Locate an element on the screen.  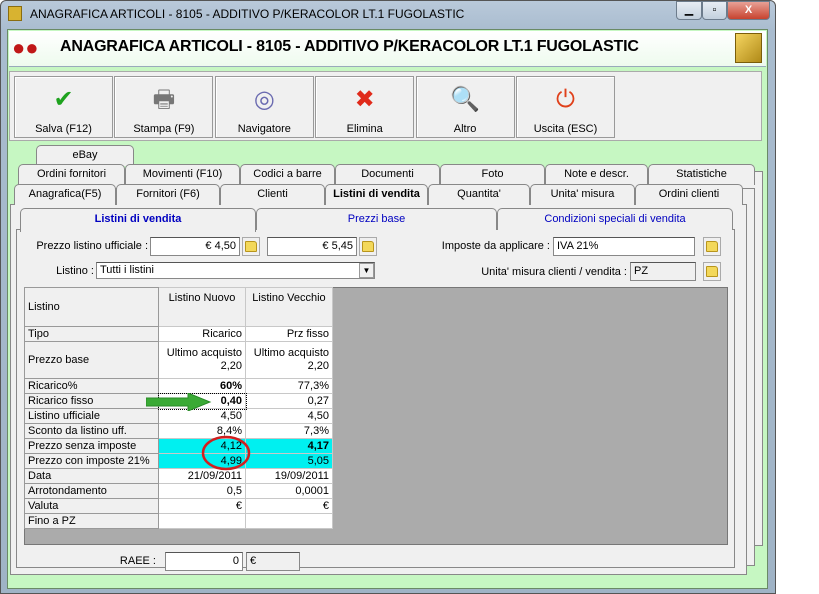
column-header: Listino Nuovo is located at coordinates (202, 307).